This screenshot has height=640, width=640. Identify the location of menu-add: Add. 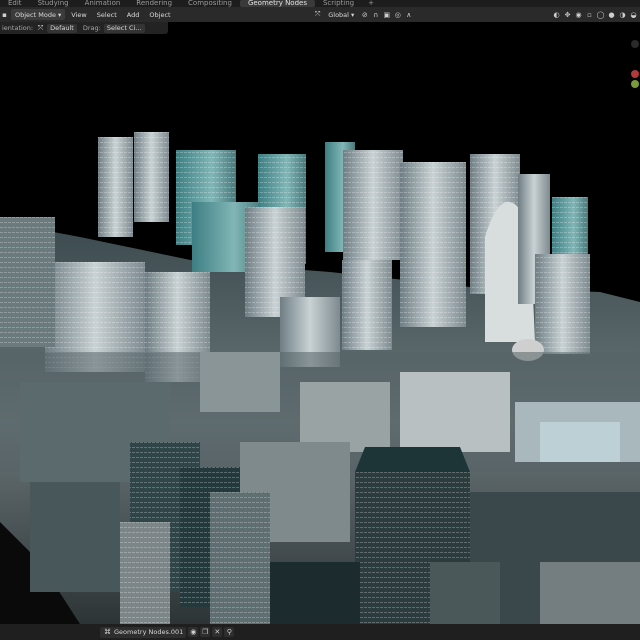
(133, 14).